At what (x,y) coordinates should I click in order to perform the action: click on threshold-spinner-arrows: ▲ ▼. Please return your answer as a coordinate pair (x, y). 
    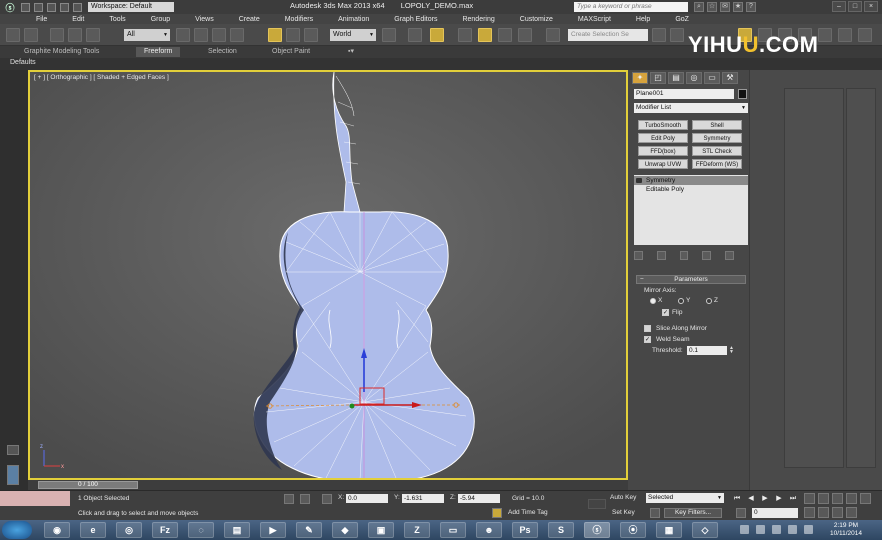
    Looking at the image, I should click on (732, 350).